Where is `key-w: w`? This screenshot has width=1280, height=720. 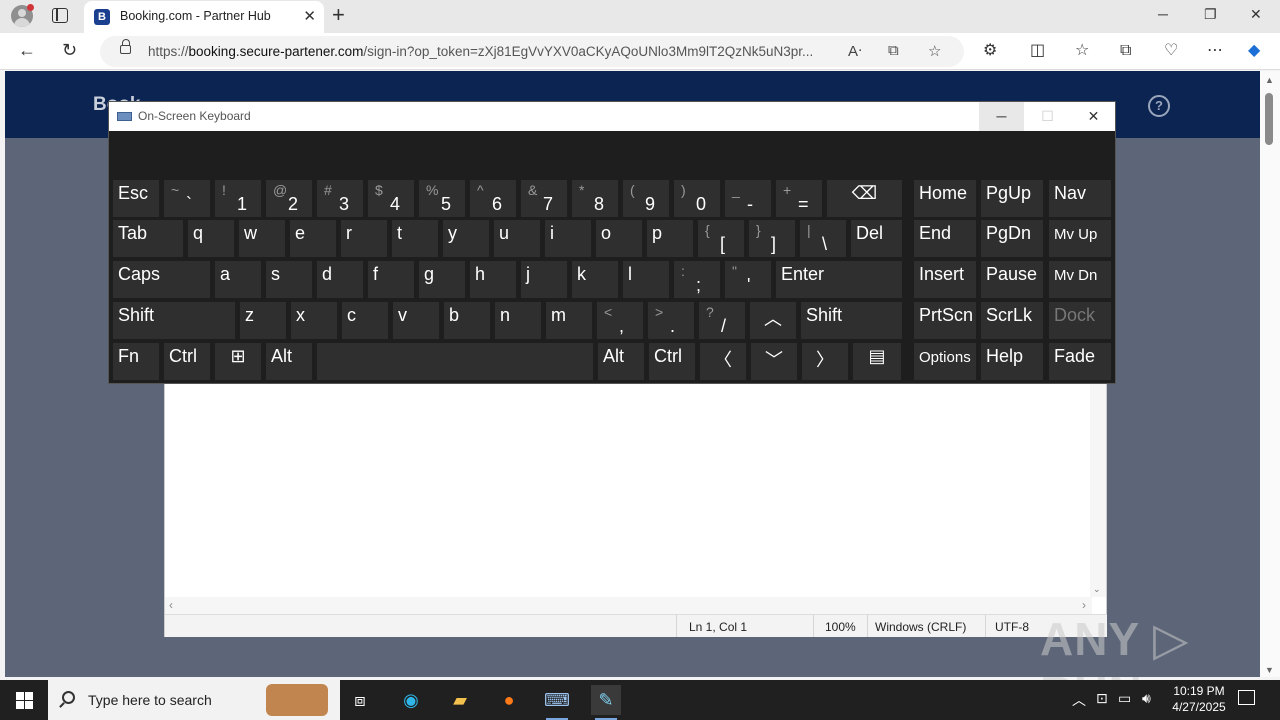
key-w: w is located at coordinates (262, 238).